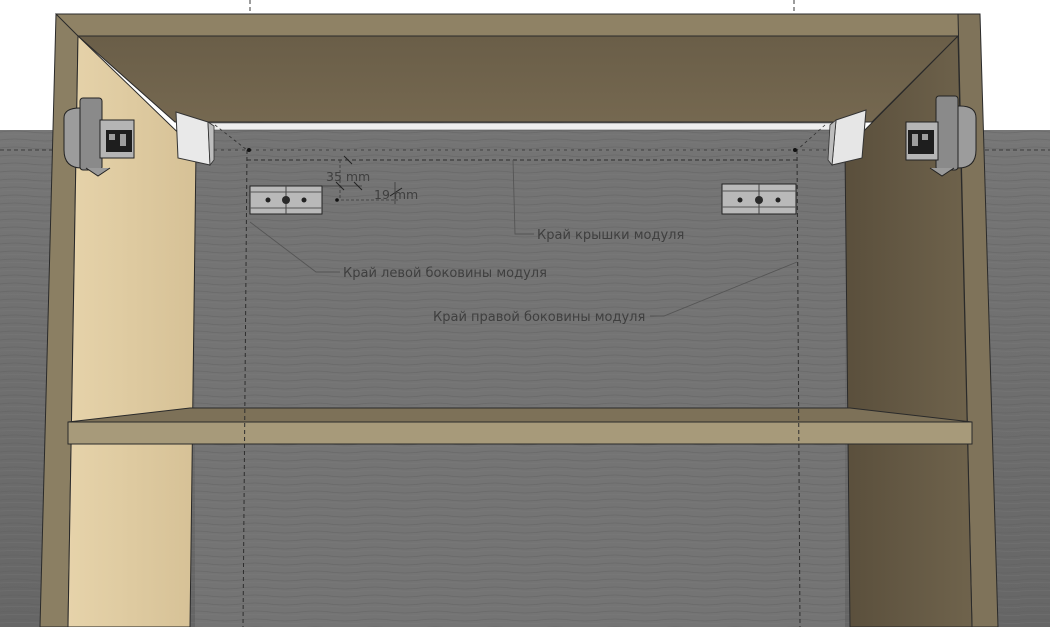 The height and width of the screenshot is (627, 1050). What do you see at coordinates (539, 317) in the screenshot?
I see `label-right-edge: Край правой боковины модуля` at bounding box center [539, 317].